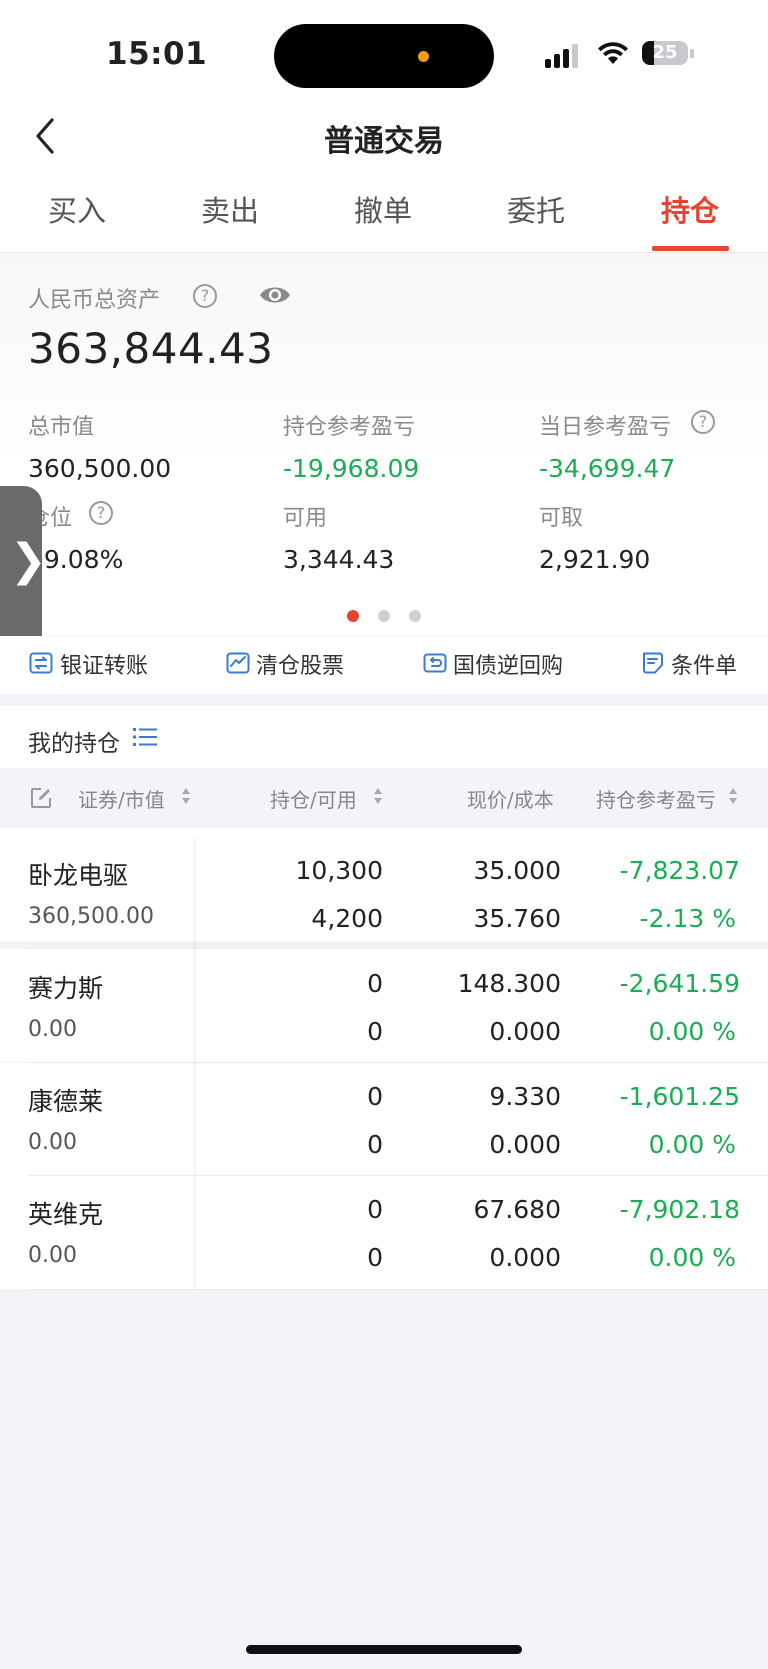 The height and width of the screenshot is (1669, 768). I want to click on withdrawable-label: 可取, so click(561, 518).